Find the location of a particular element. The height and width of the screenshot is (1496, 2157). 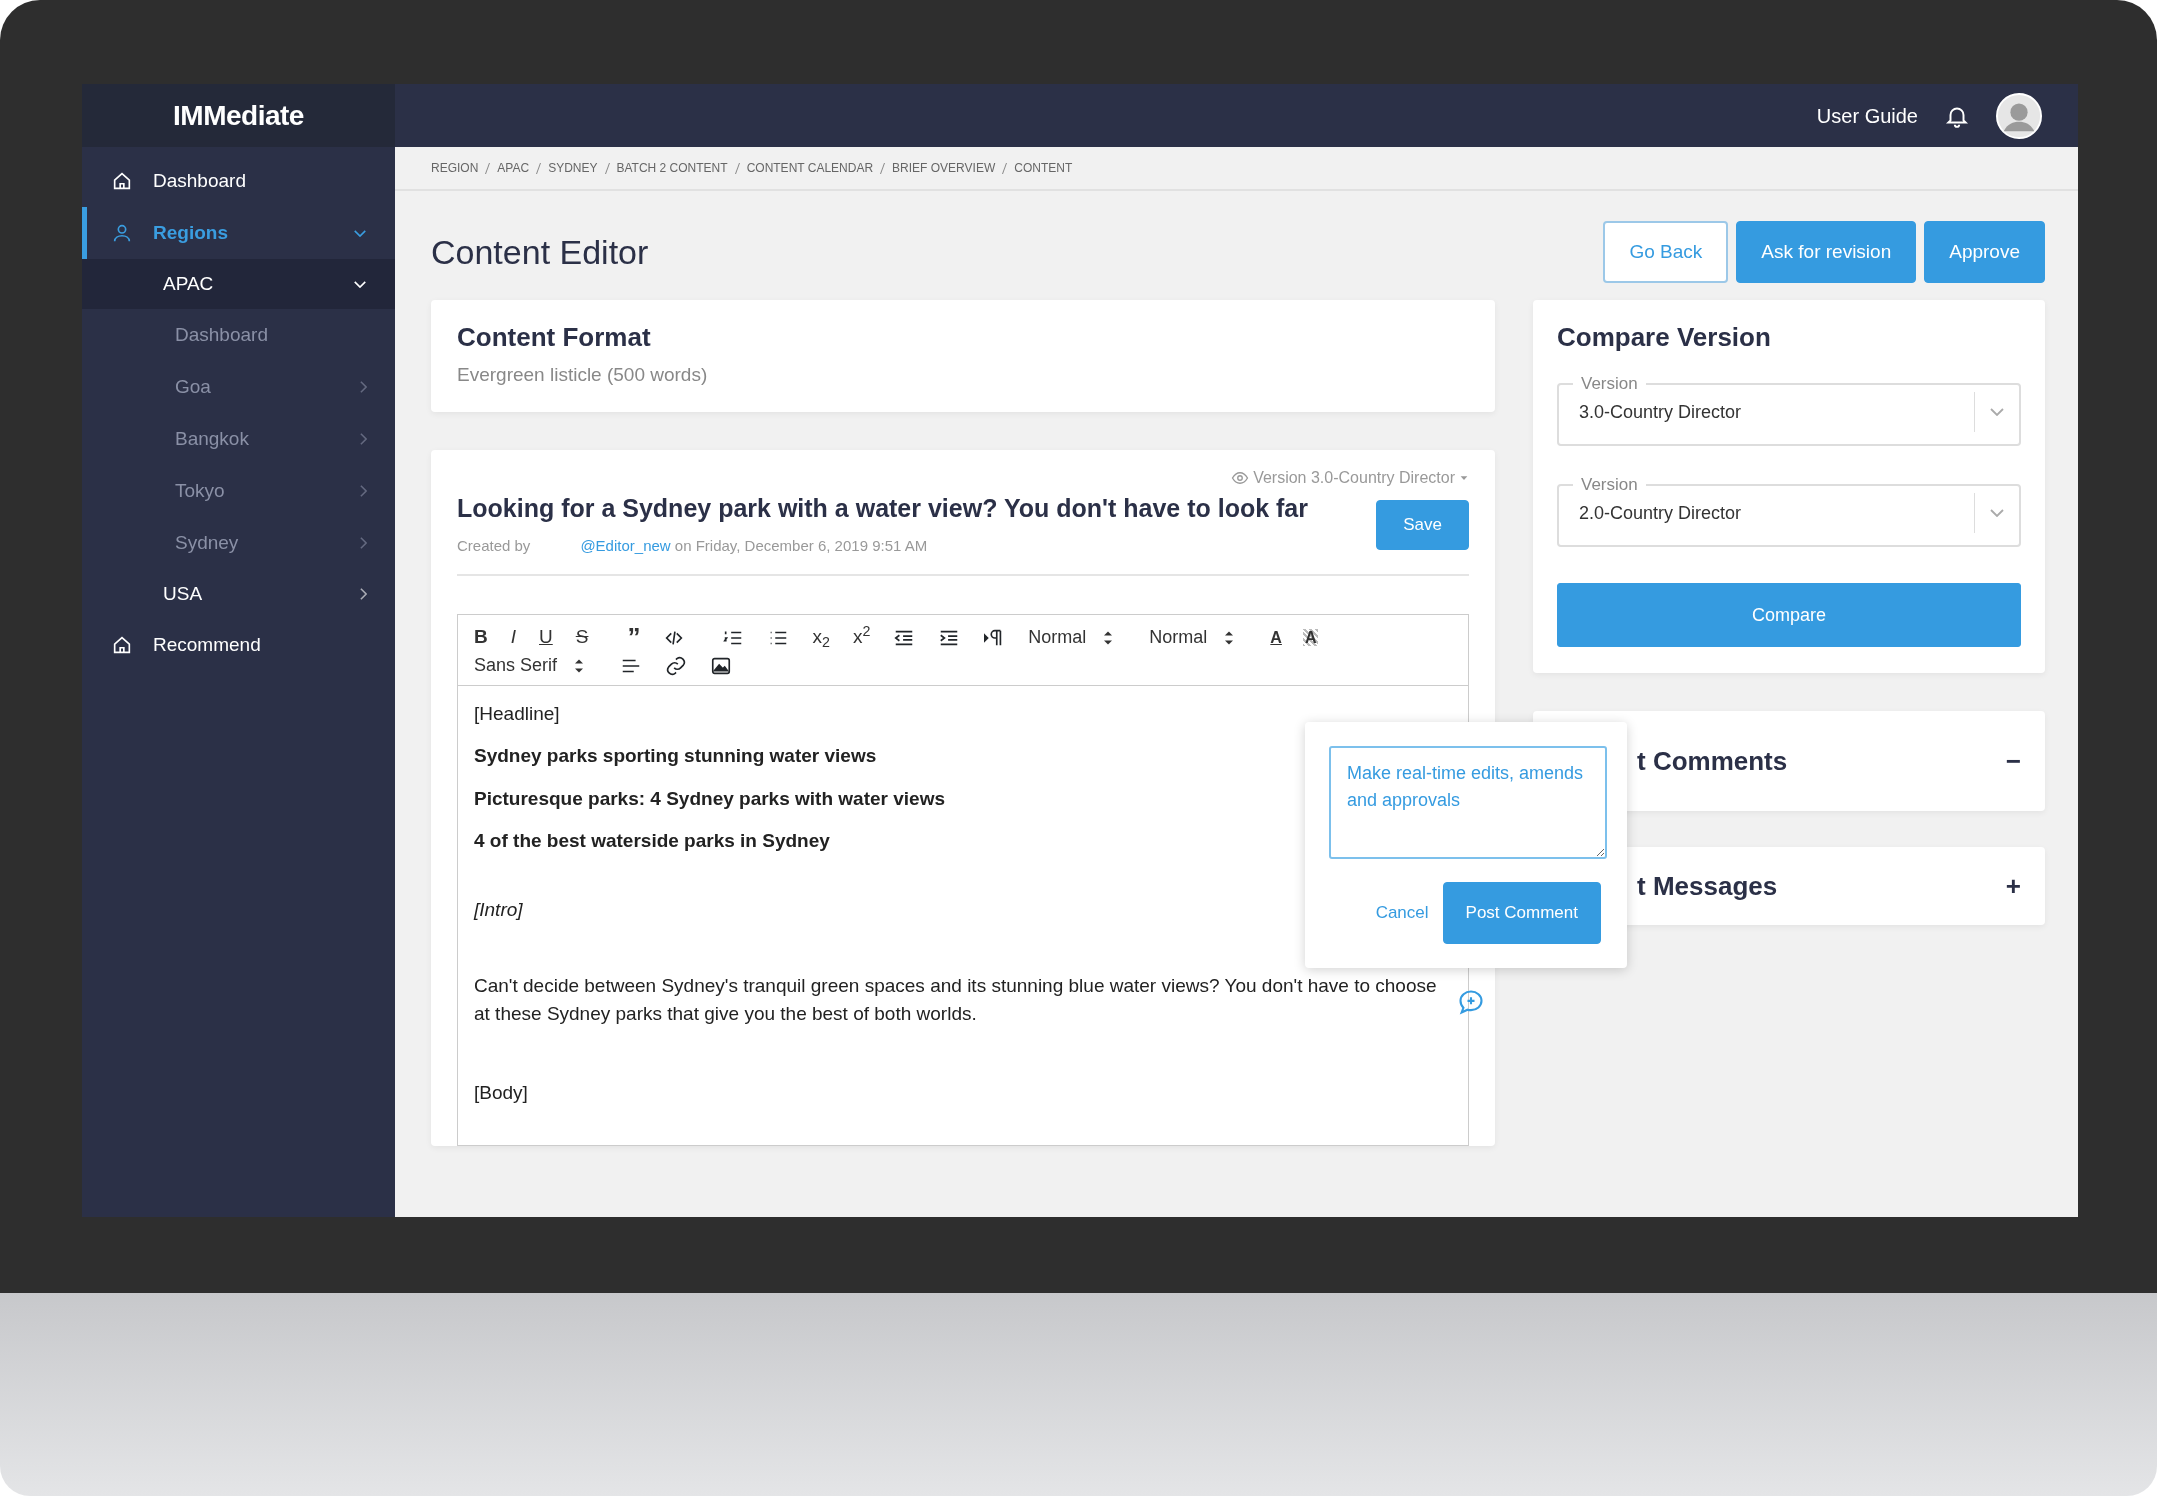

action-button: Approve is located at coordinates (1984, 252).